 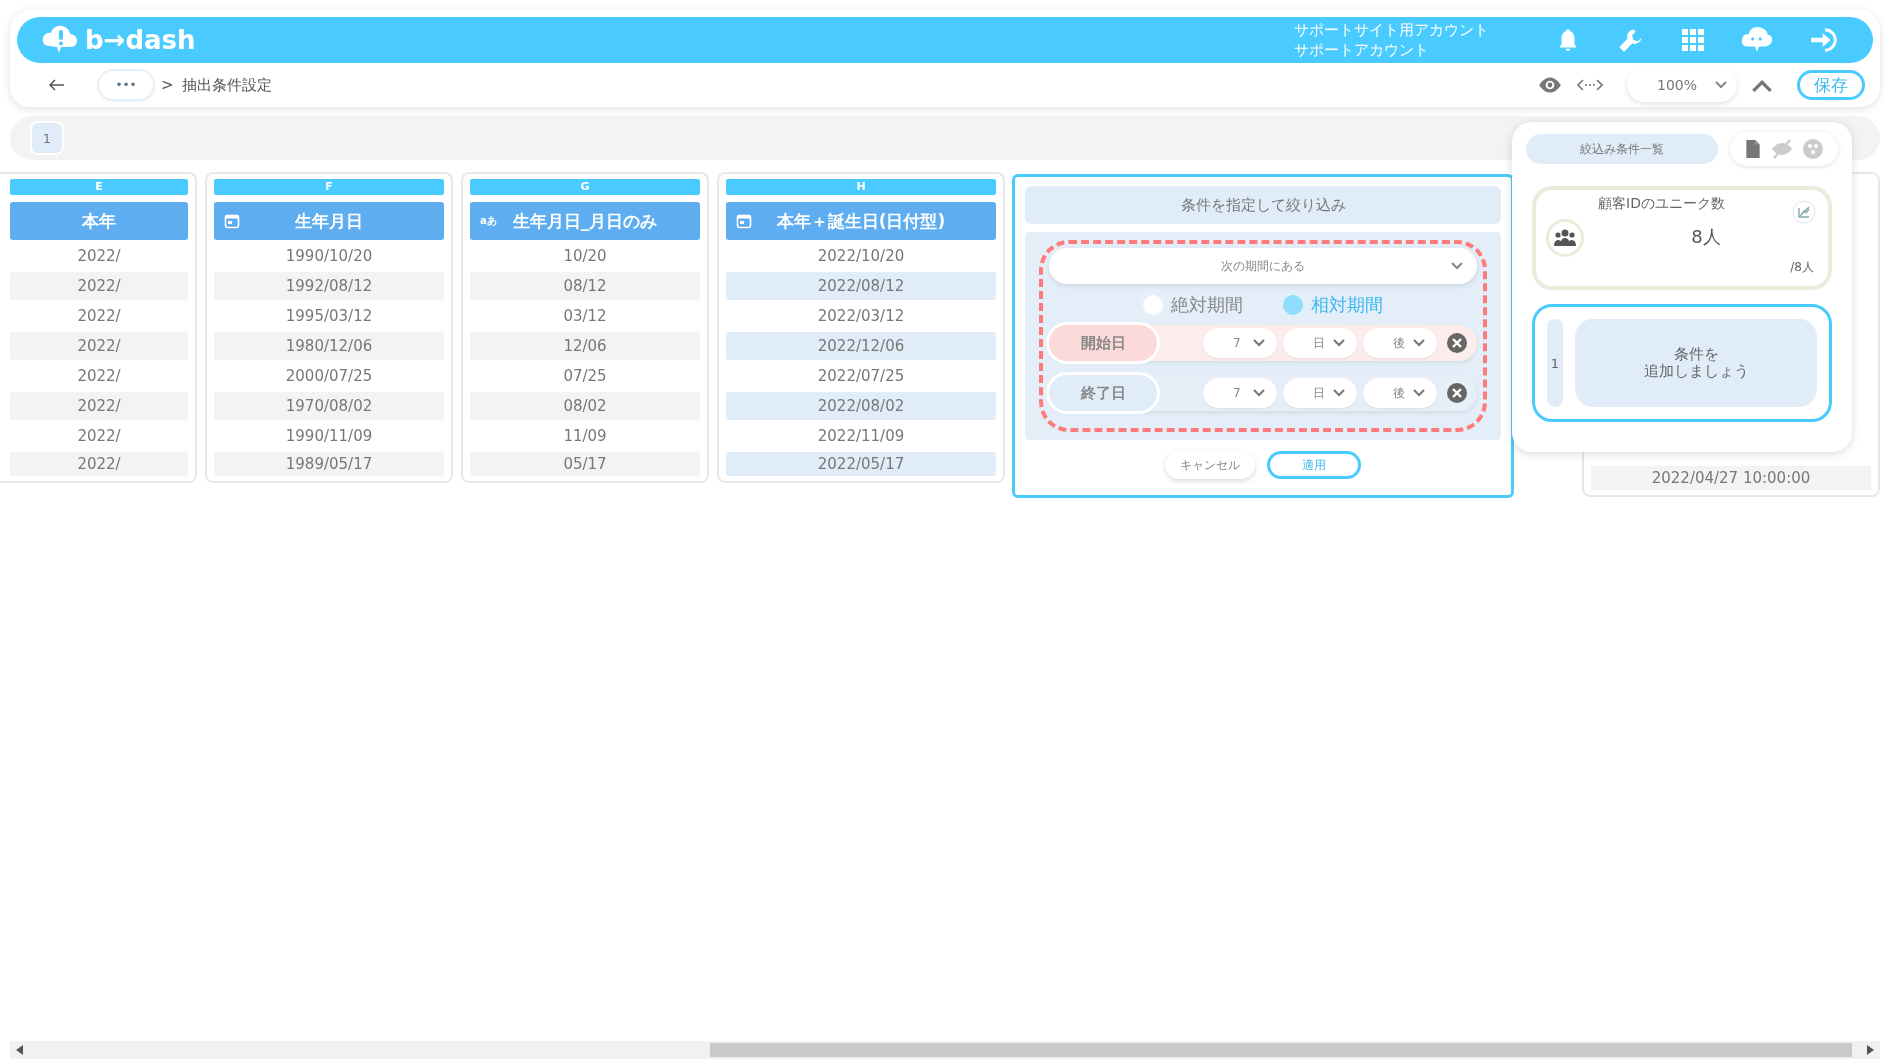 I want to click on column-header: 本年, so click(x=99, y=221).